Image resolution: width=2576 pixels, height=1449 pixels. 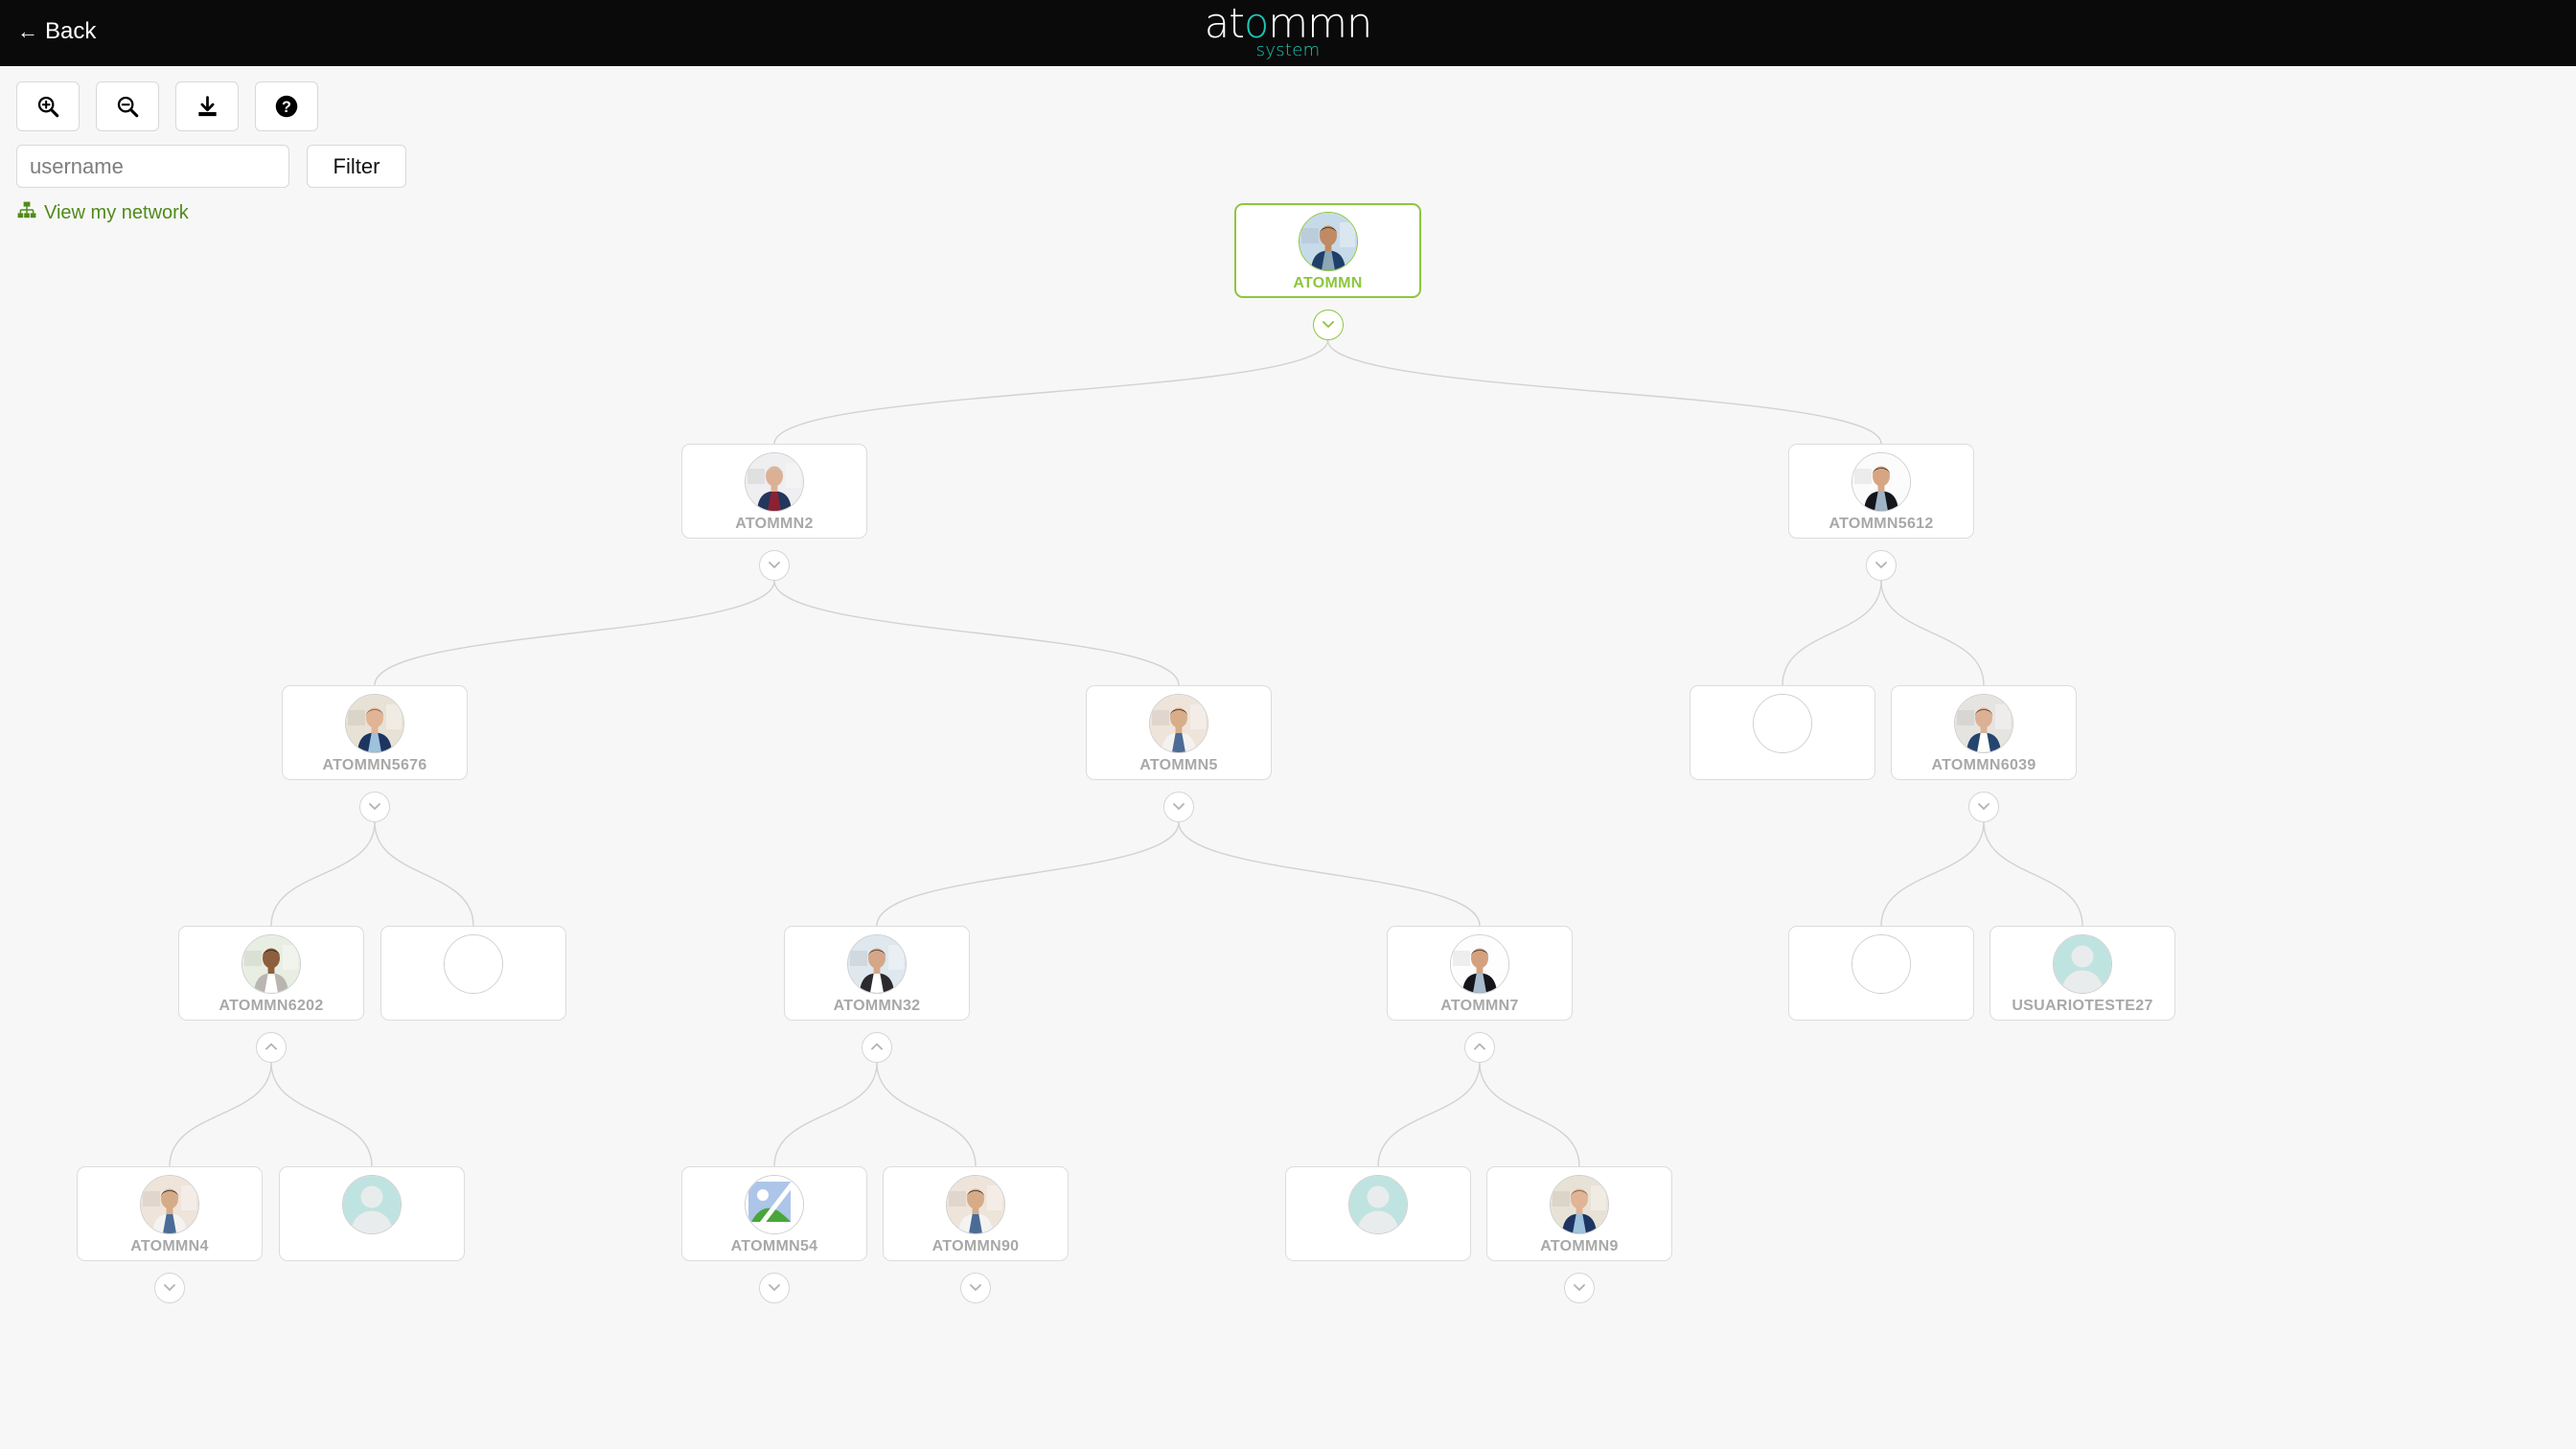 I want to click on top-bar: ← Back atommn system, so click(x=1288, y=33).